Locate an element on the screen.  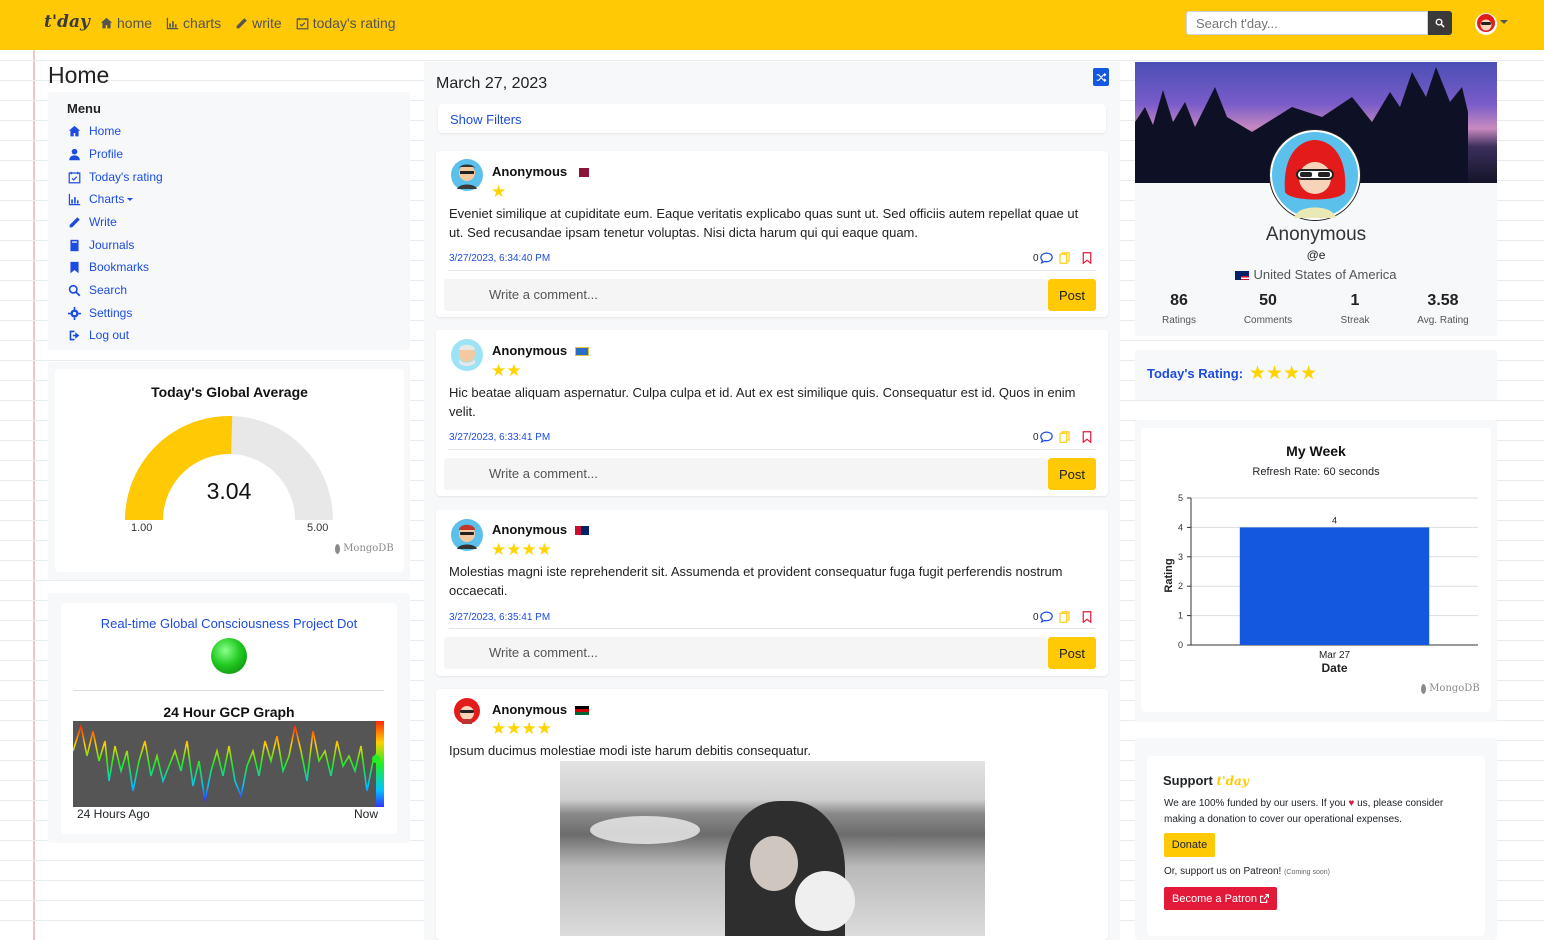
todays-rating-label: Today's Rating: is located at coordinates (1195, 373).